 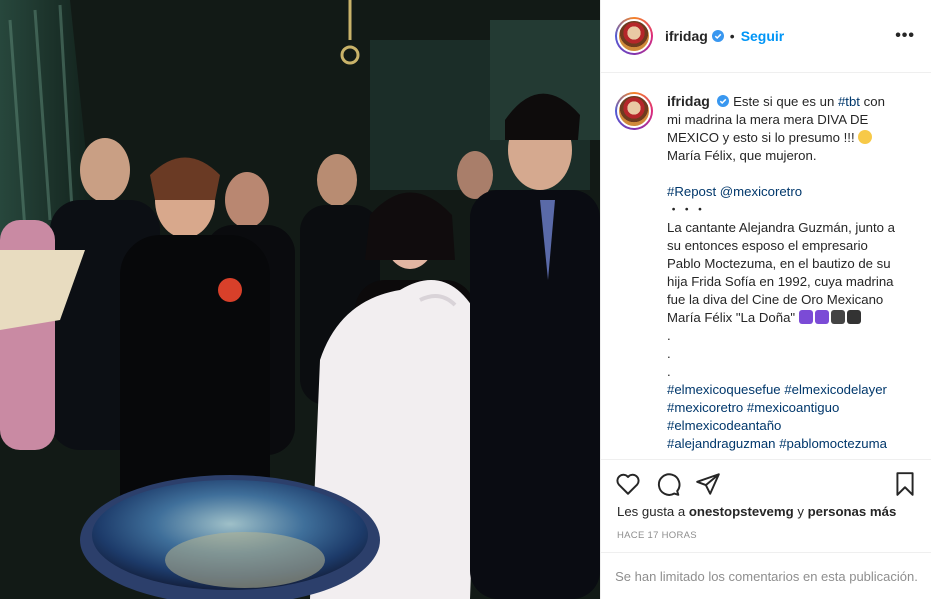 What do you see at coordinates (708, 484) in the screenshot?
I see `share-icon` at bounding box center [708, 484].